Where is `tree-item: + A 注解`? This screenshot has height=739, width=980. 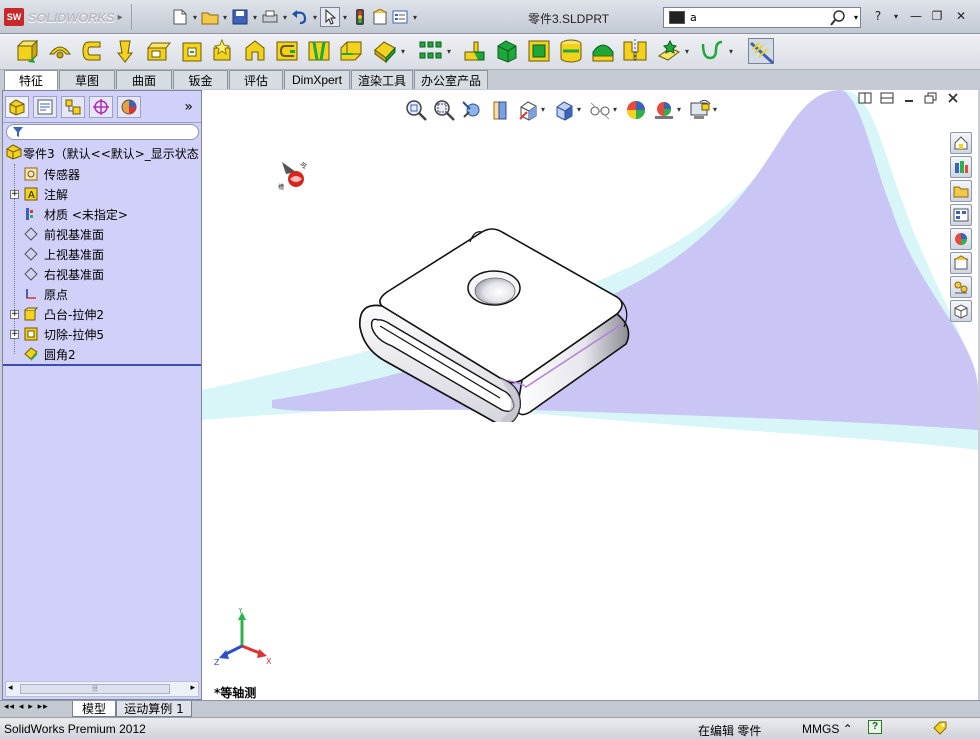
tree-item: + A 注解 is located at coordinates (102, 194).